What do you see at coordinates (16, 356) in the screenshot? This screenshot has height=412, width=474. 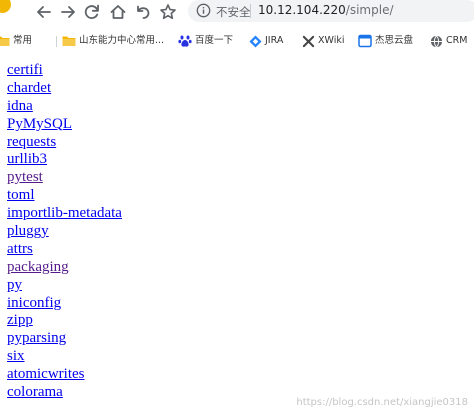 I see `package-link: six` at bounding box center [16, 356].